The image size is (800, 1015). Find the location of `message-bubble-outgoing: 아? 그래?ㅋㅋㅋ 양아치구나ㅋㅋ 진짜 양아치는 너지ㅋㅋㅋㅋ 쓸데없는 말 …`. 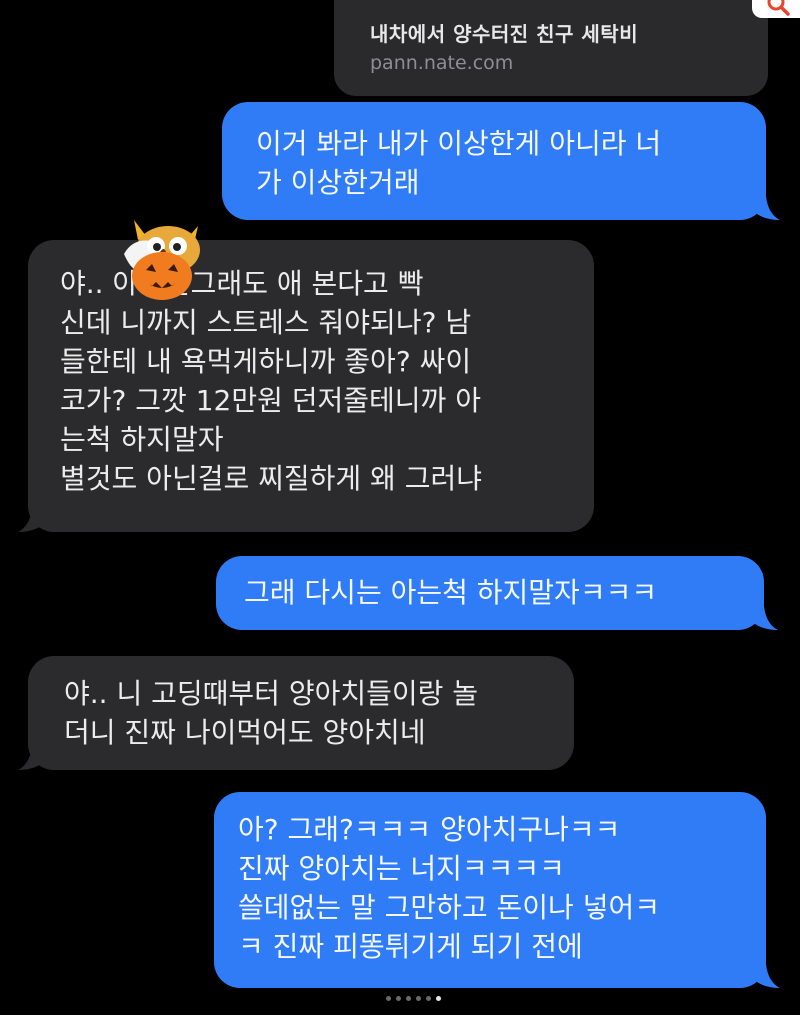

message-bubble-outgoing: 아? 그래?ㅋㅋㅋ 양아치구나ㅋㅋ 진짜 양아치는 너지ㅋㅋㅋㅋ 쓸데없는 말 … is located at coordinates (490, 890).